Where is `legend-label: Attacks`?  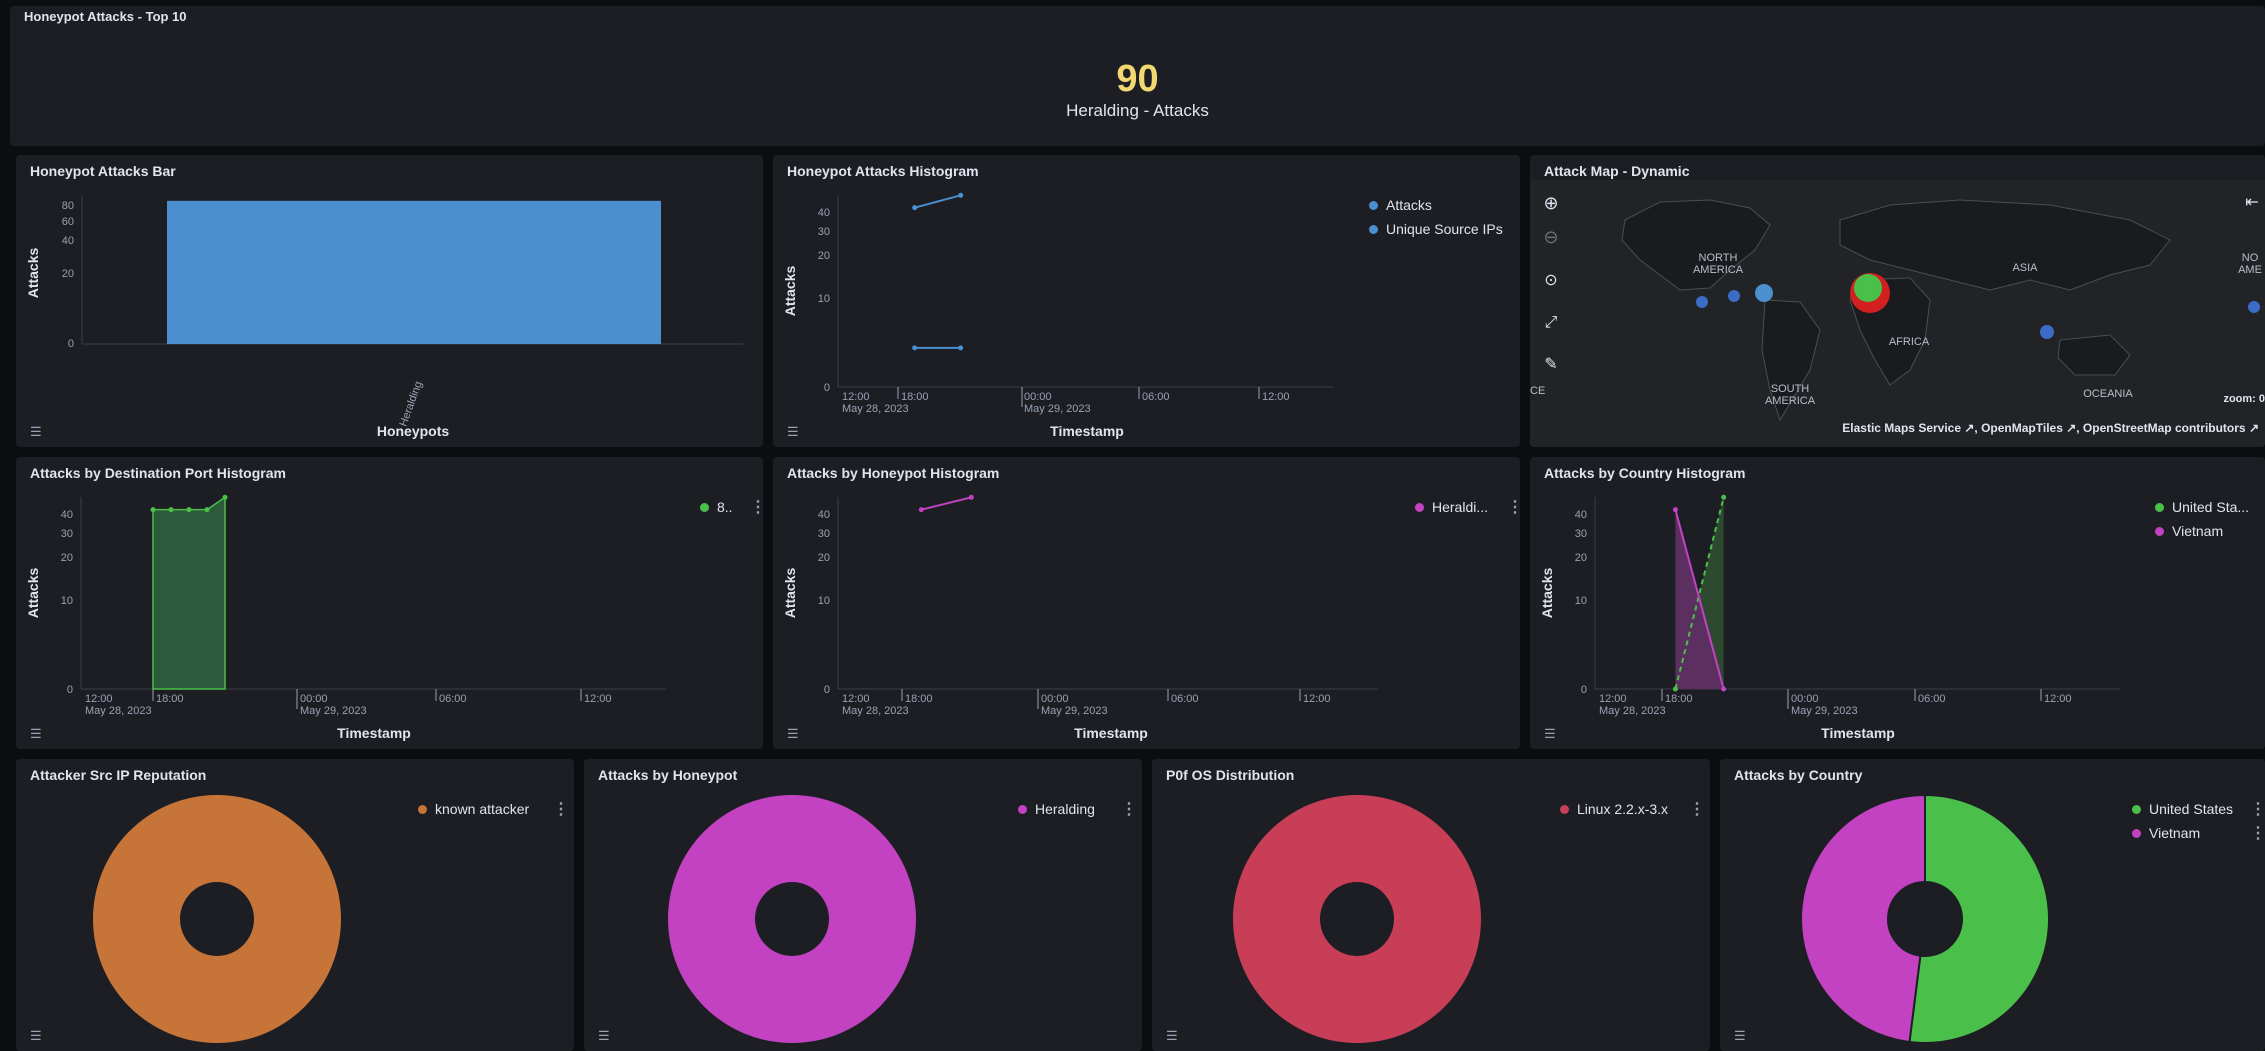 legend-label: Attacks is located at coordinates (1409, 205).